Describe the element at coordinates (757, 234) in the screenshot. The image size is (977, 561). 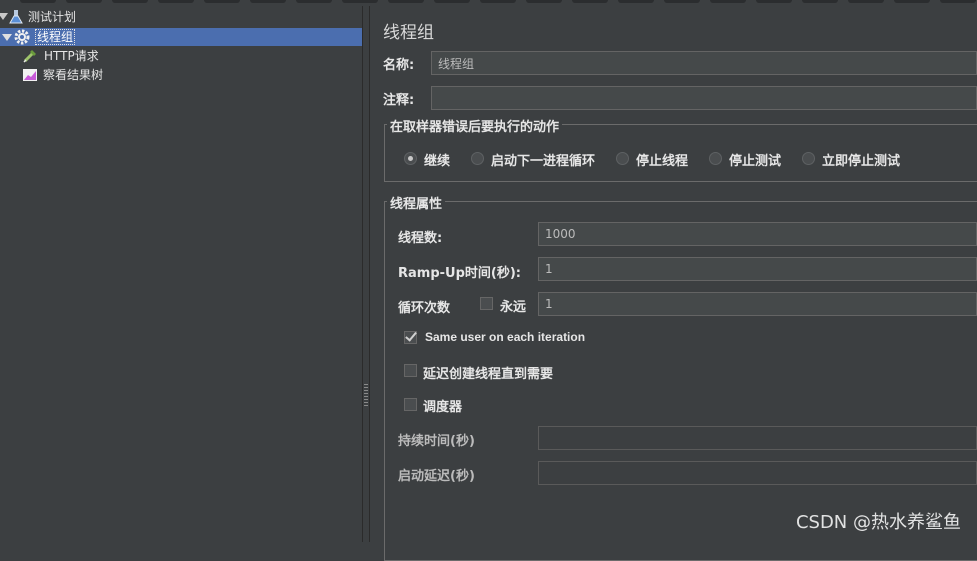
I see `thread-count-field` at that location.